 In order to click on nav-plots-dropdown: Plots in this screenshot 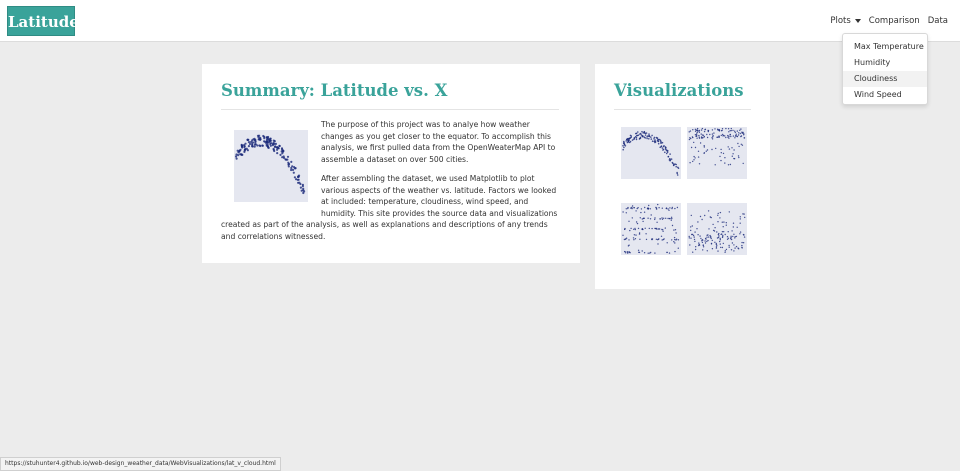, I will do `click(845, 21)`.